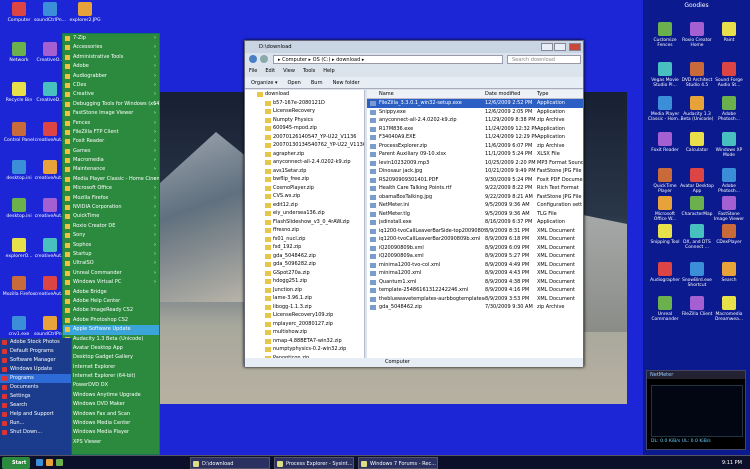  Describe the element at coordinates (35, 342) in the screenshot. I see `start-menu-item: Adobe Stock Photos` at that location.